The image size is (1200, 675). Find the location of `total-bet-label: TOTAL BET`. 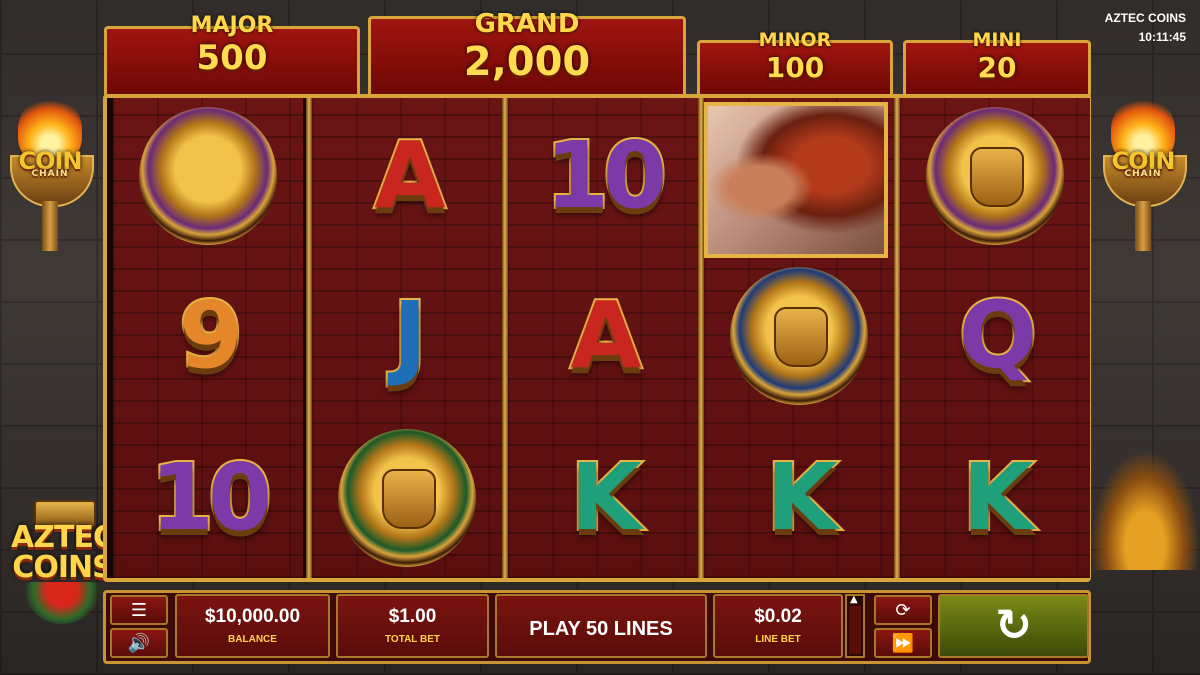

total-bet-label: TOTAL BET is located at coordinates (412, 639).